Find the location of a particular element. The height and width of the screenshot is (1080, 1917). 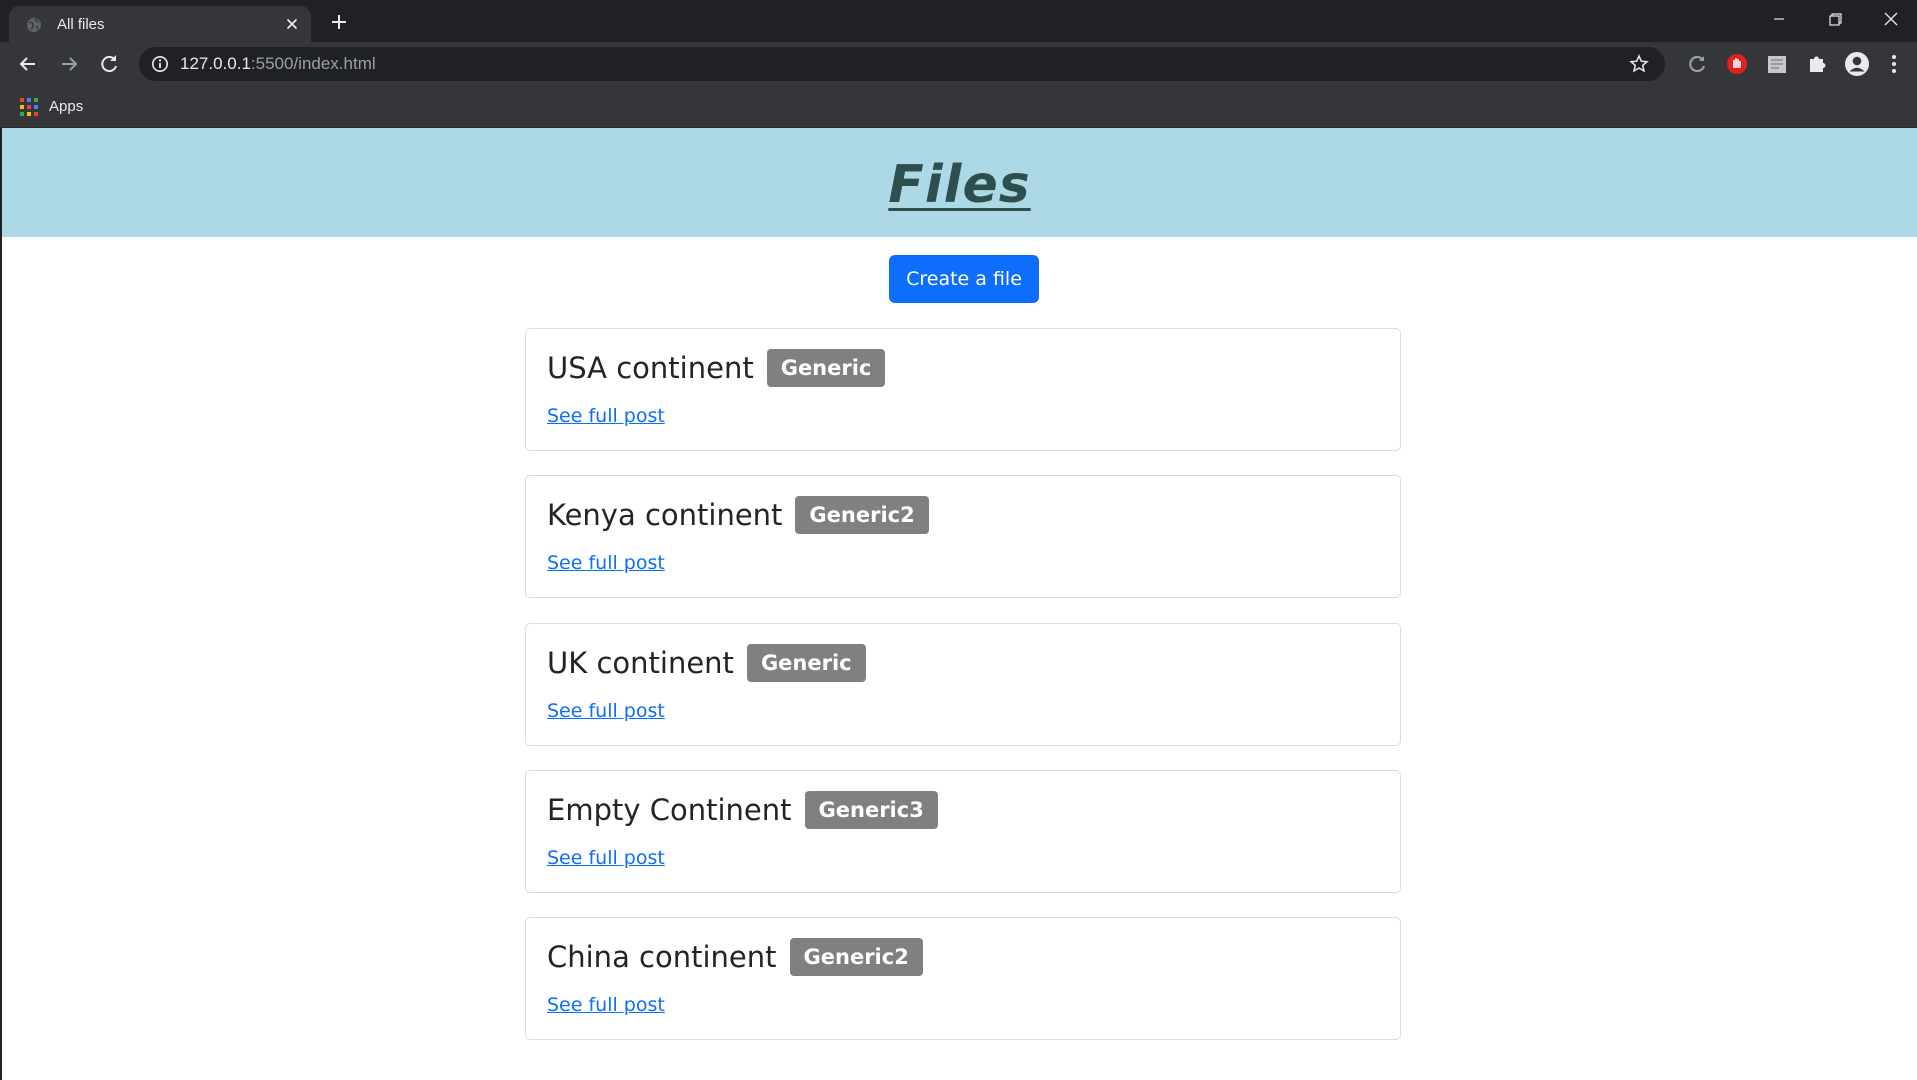

browser-toolbar: 127.0.0.1:5500/index.html is located at coordinates (958, 64).